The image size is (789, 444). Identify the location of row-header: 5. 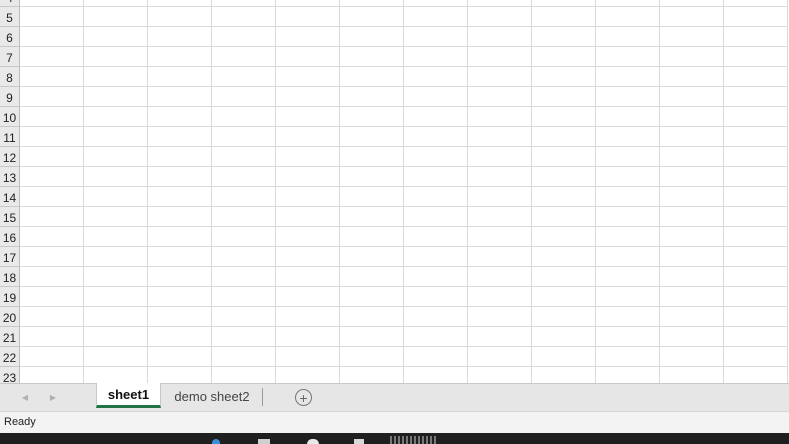
(10, 17).